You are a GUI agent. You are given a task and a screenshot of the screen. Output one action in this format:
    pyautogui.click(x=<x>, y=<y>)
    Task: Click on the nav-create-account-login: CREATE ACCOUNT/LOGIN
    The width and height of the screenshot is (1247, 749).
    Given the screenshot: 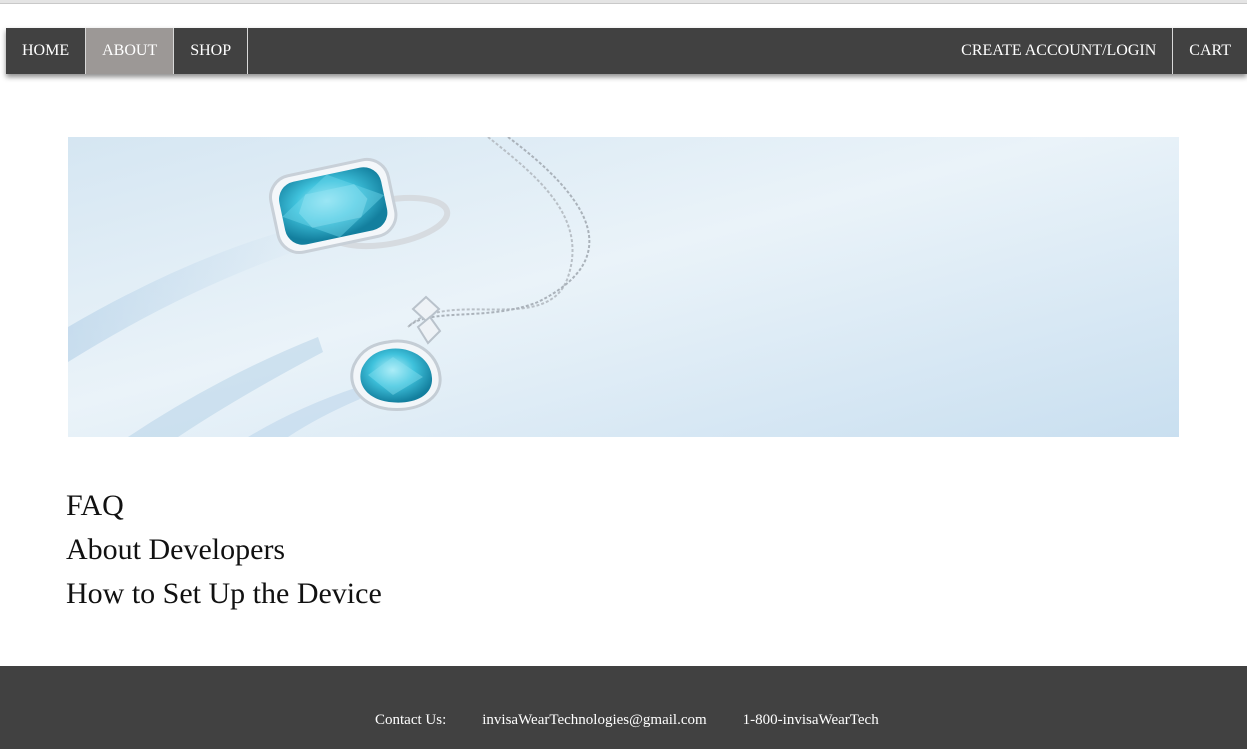 What is the action you would take?
    pyautogui.click(x=1058, y=51)
    